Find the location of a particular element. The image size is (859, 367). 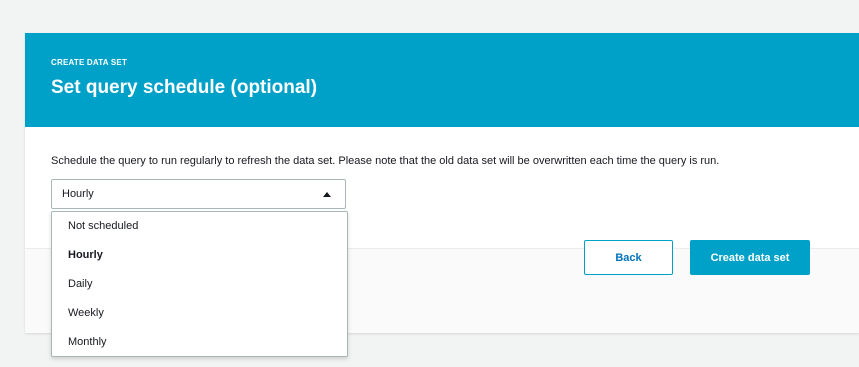

option-daily: Daily is located at coordinates (199, 284).